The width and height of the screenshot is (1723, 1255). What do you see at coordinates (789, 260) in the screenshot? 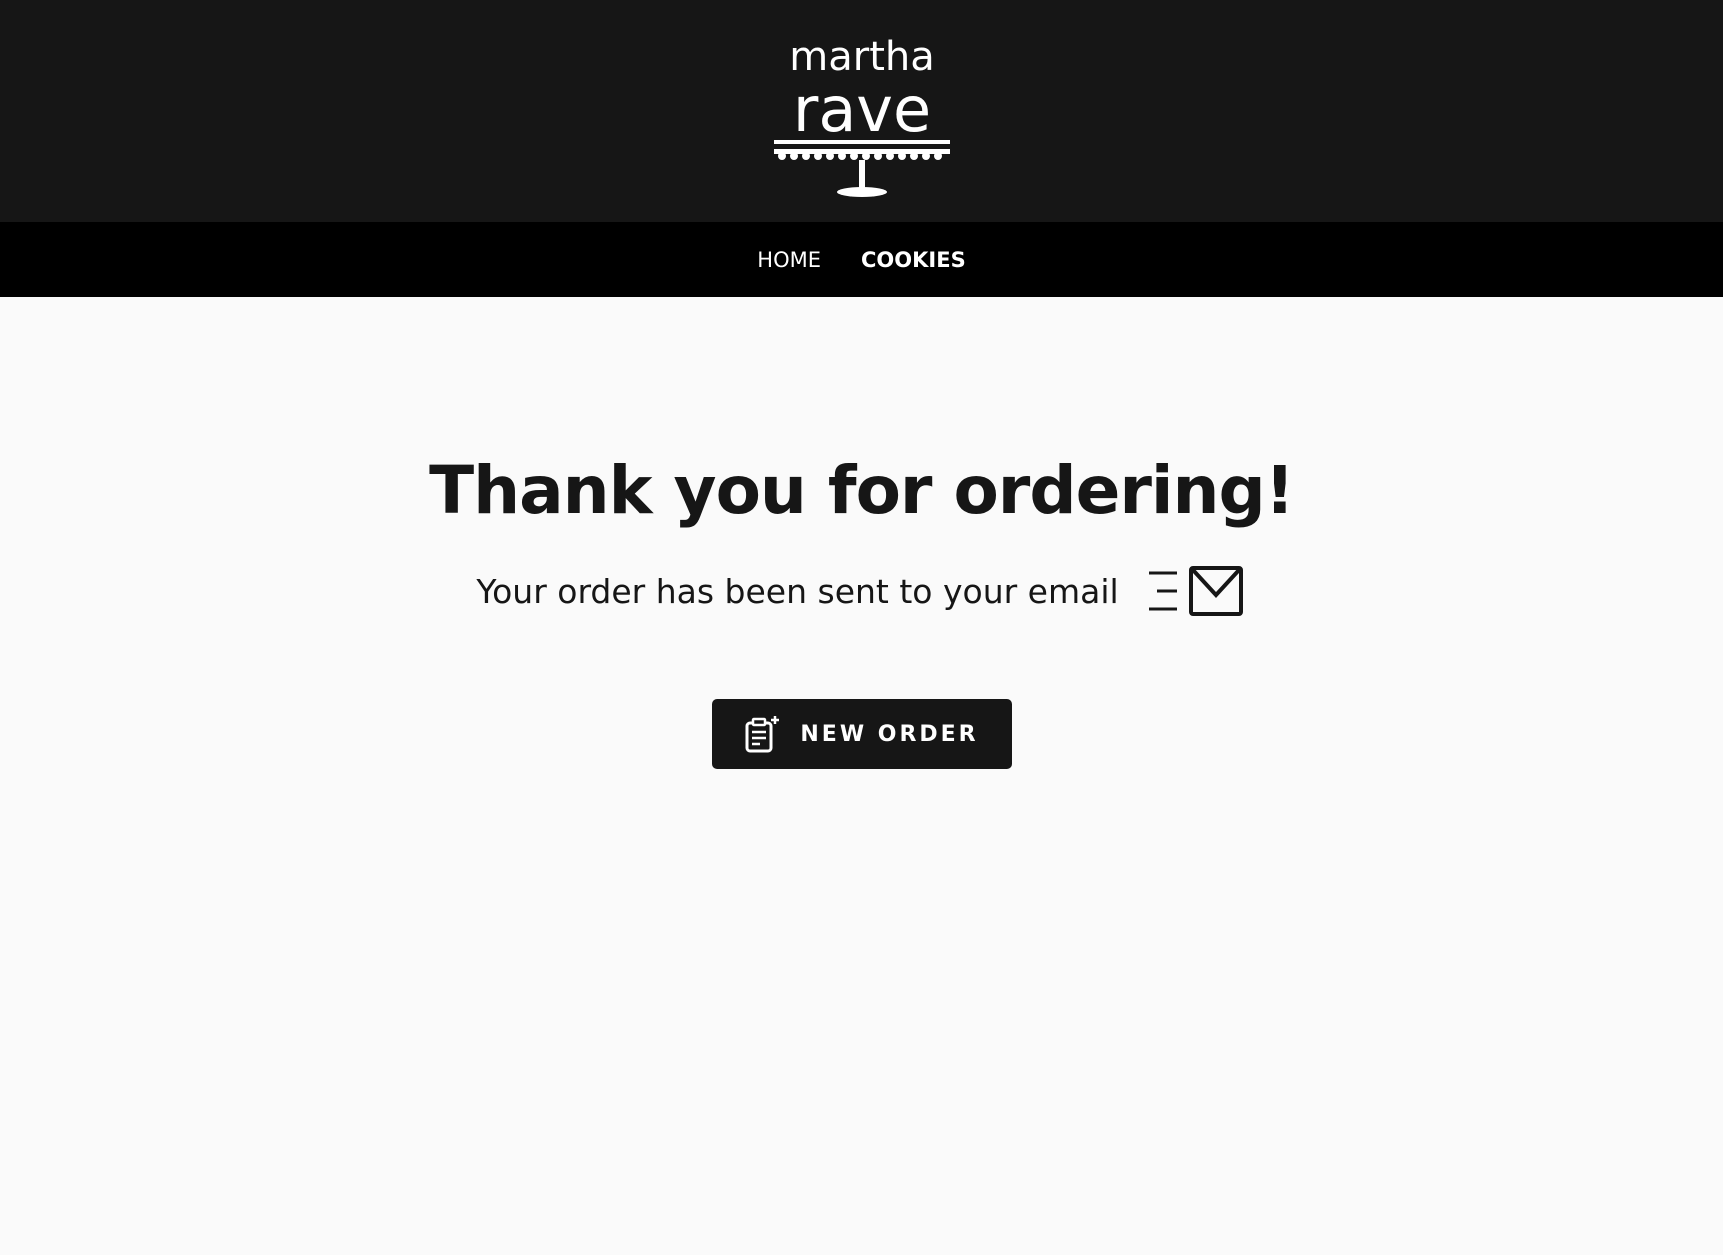
I see `nav-item-home: HOME` at bounding box center [789, 260].